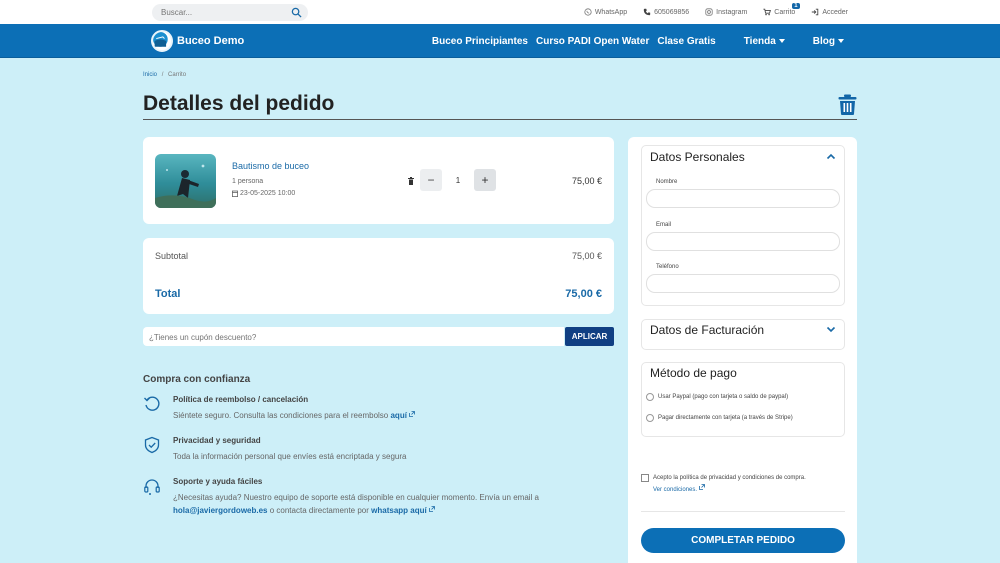 This screenshot has width=1000, height=563. What do you see at coordinates (185, 181) in the screenshot?
I see `product-image` at bounding box center [185, 181].